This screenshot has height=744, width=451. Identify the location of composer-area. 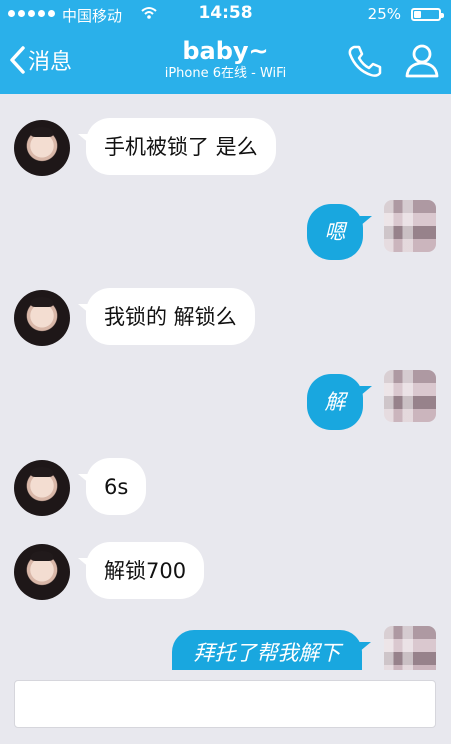
(225, 707).